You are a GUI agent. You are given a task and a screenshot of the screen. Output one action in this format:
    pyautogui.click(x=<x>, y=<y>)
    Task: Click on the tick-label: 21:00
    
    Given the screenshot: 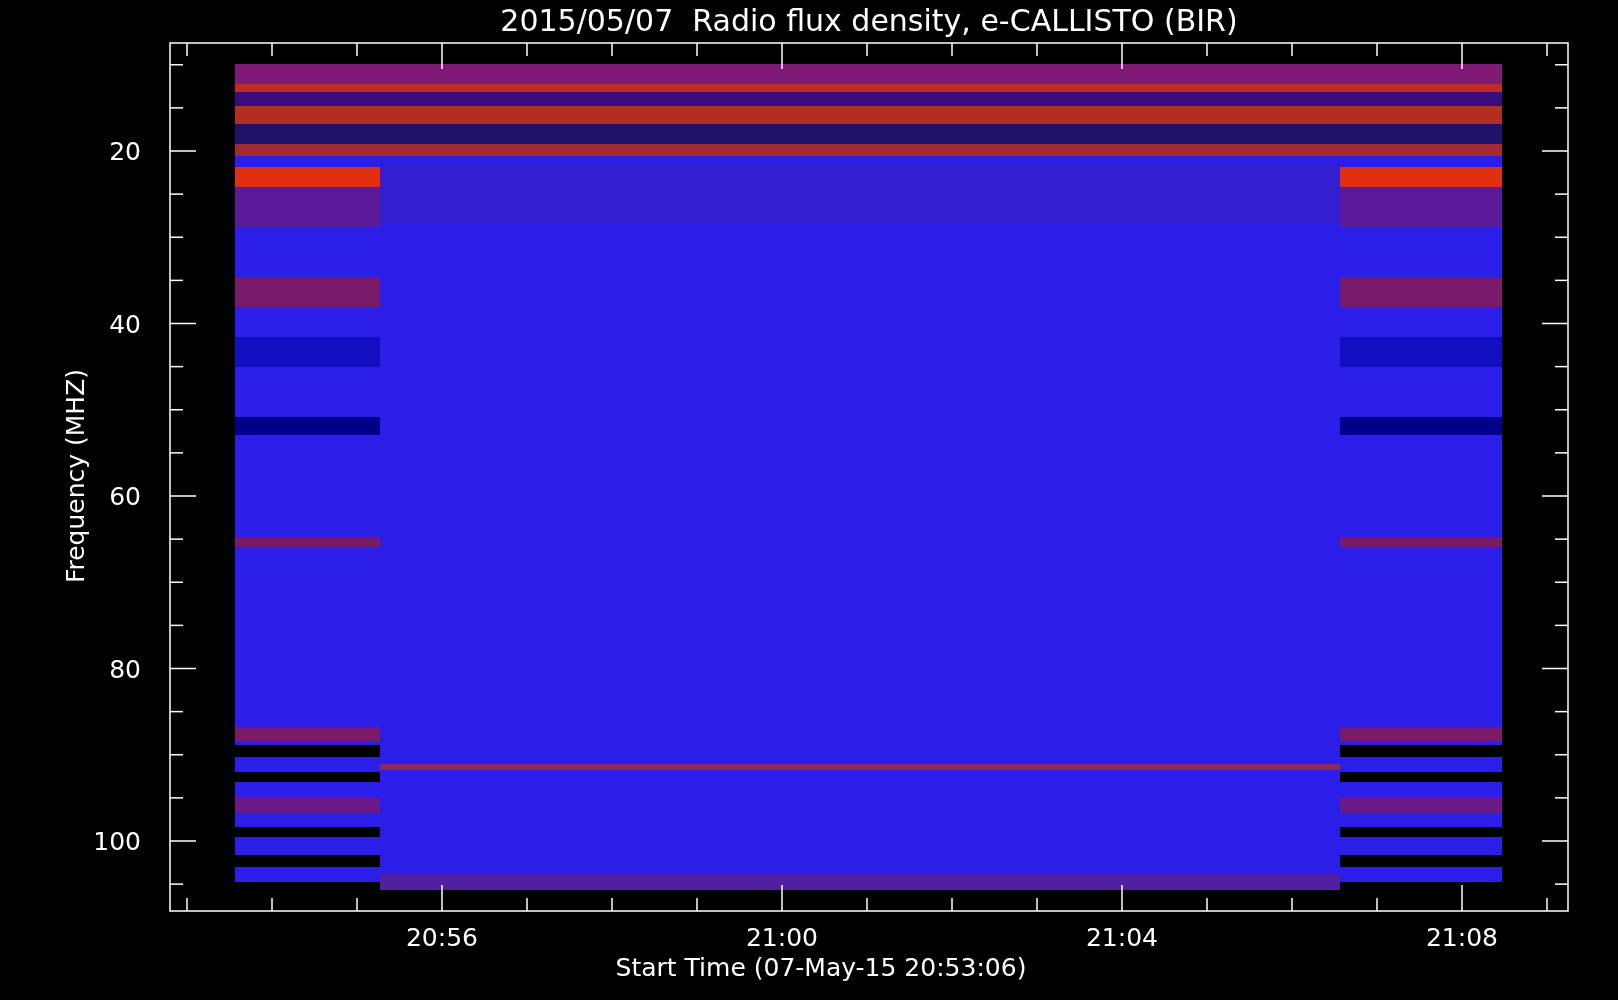 What is the action you would take?
    pyautogui.click(x=782, y=937)
    